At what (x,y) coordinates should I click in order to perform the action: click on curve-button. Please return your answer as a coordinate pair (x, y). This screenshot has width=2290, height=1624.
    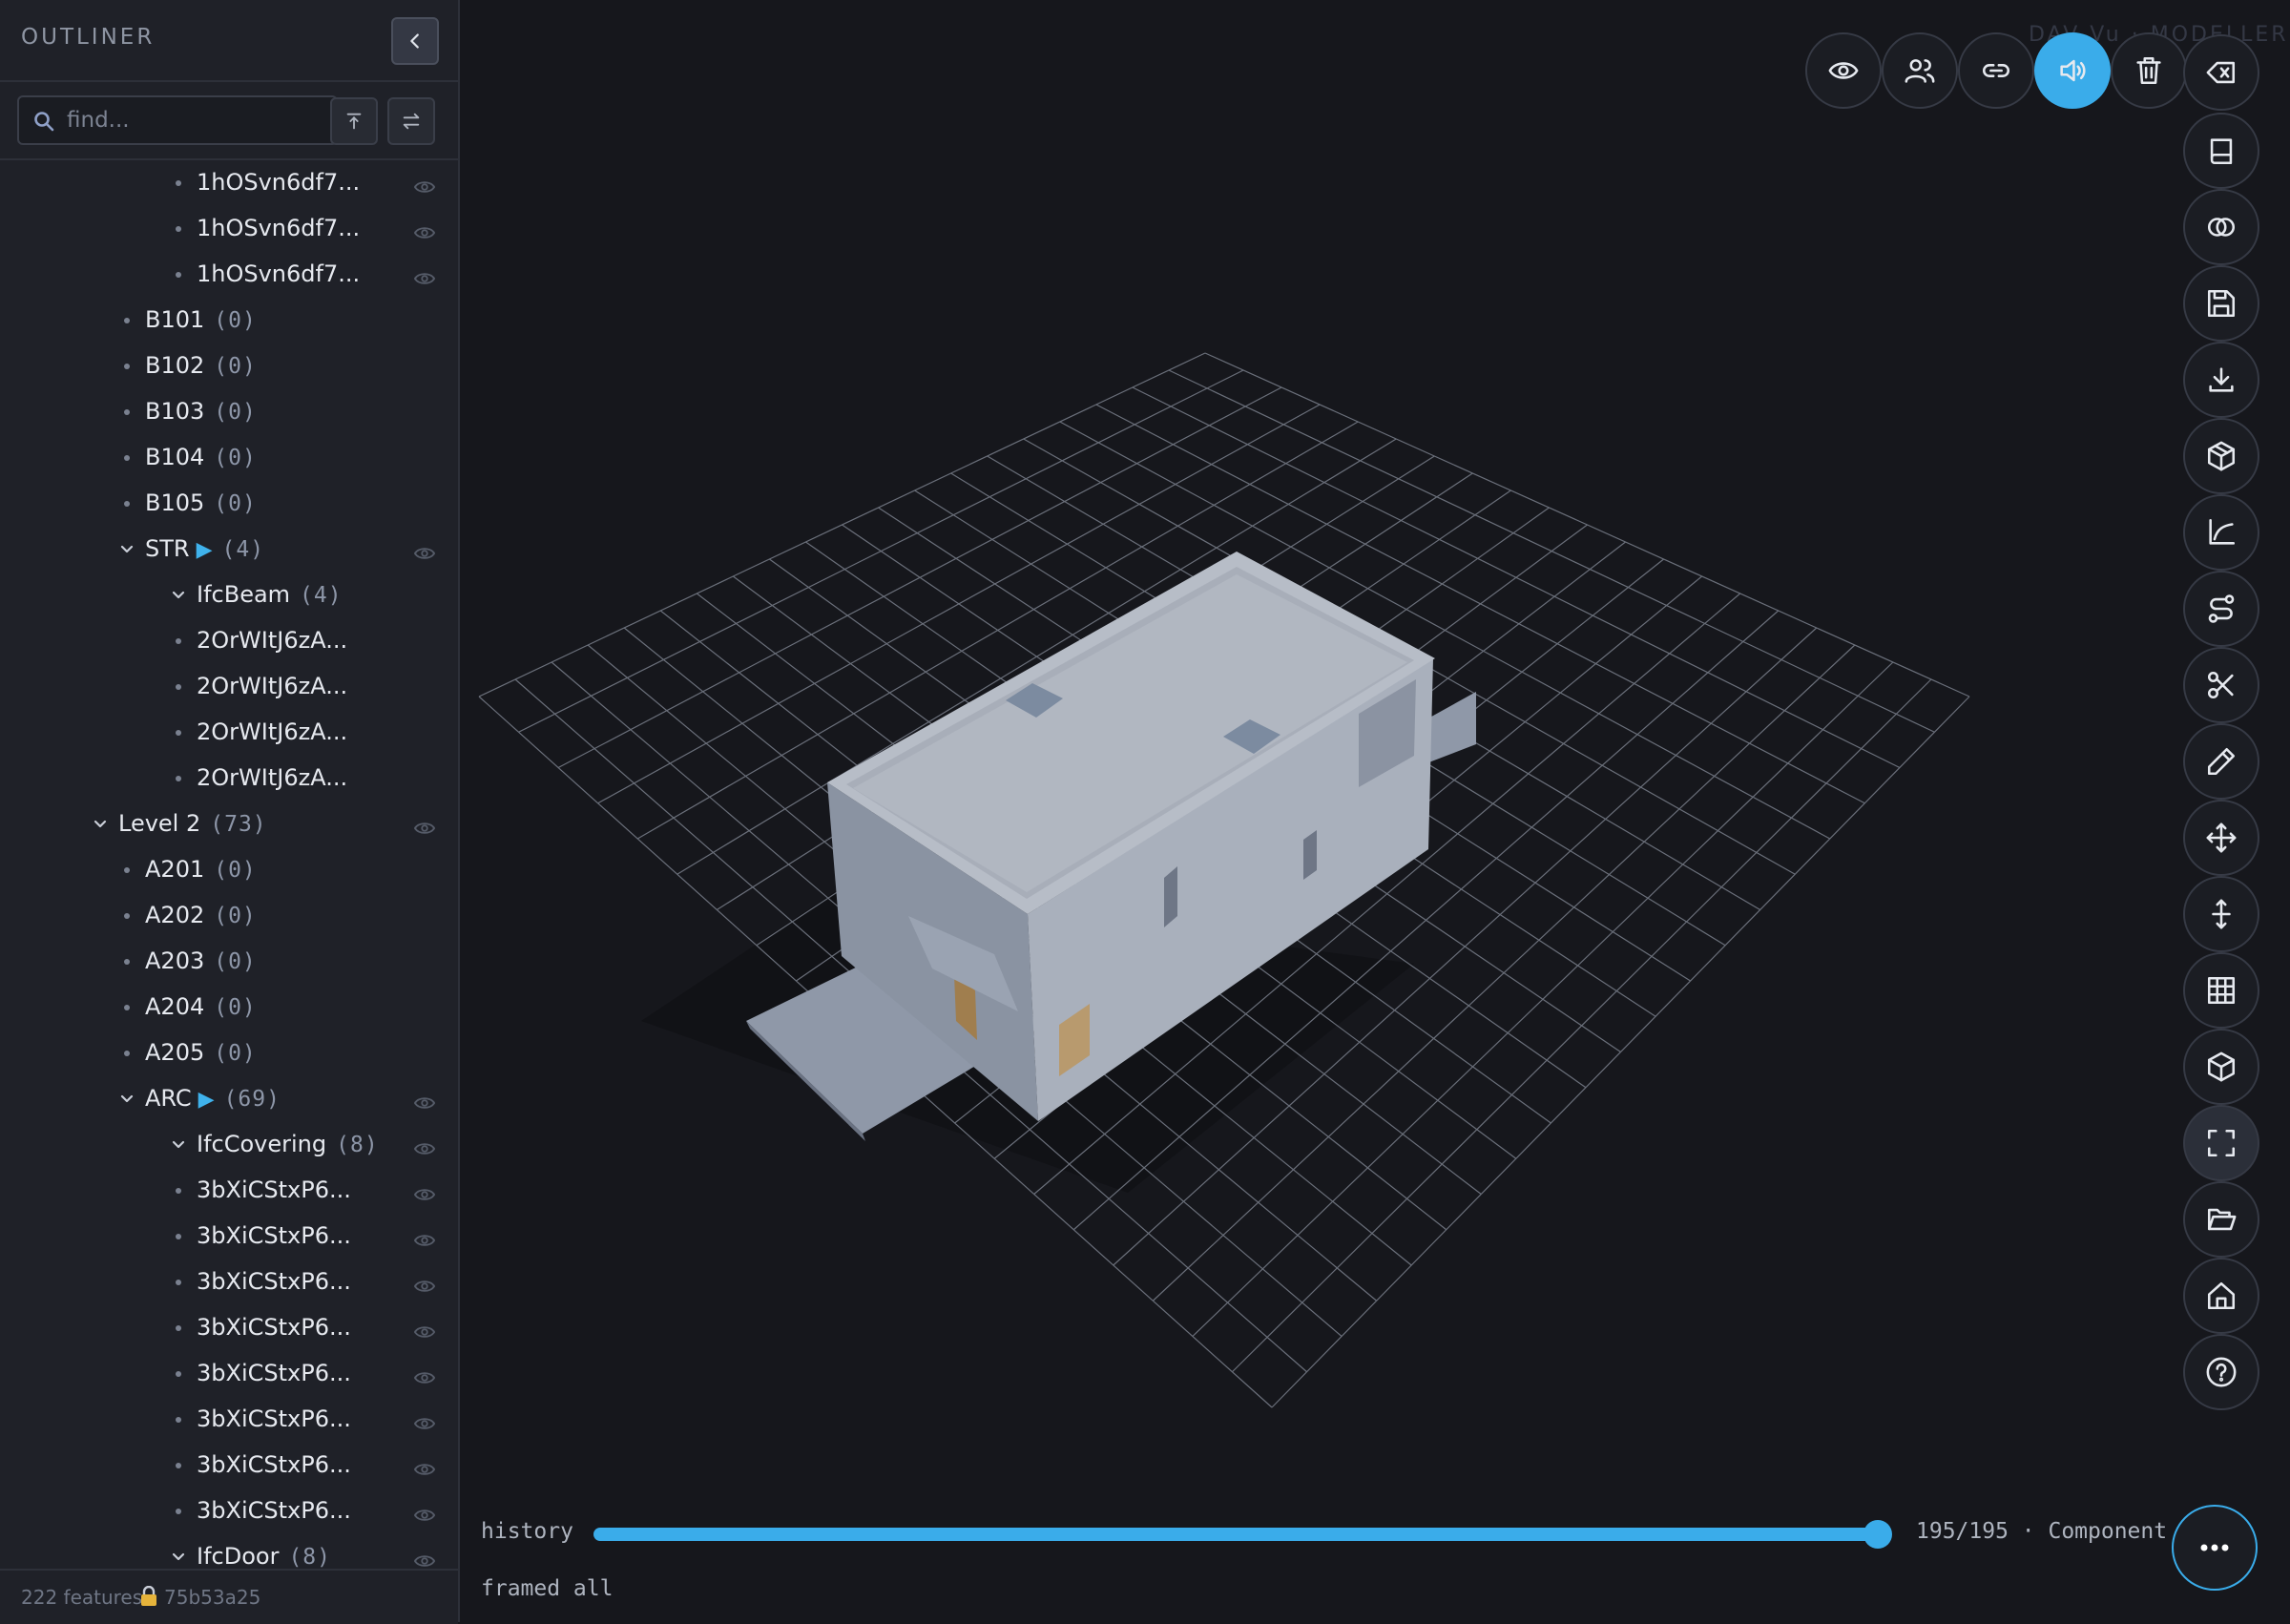
    Looking at the image, I should click on (2221, 532).